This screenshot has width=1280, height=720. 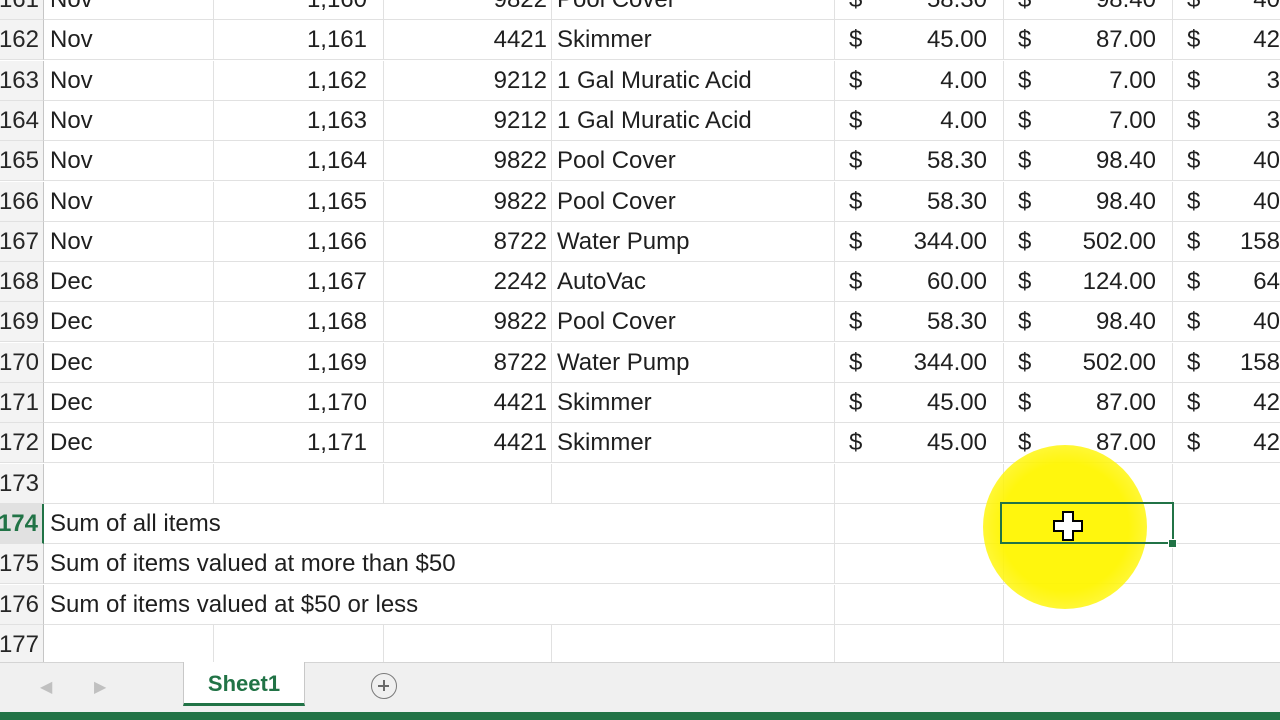 What do you see at coordinates (299, 80) in the screenshot?
I see `cell-id: 1,162` at bounding box center [299, 80].